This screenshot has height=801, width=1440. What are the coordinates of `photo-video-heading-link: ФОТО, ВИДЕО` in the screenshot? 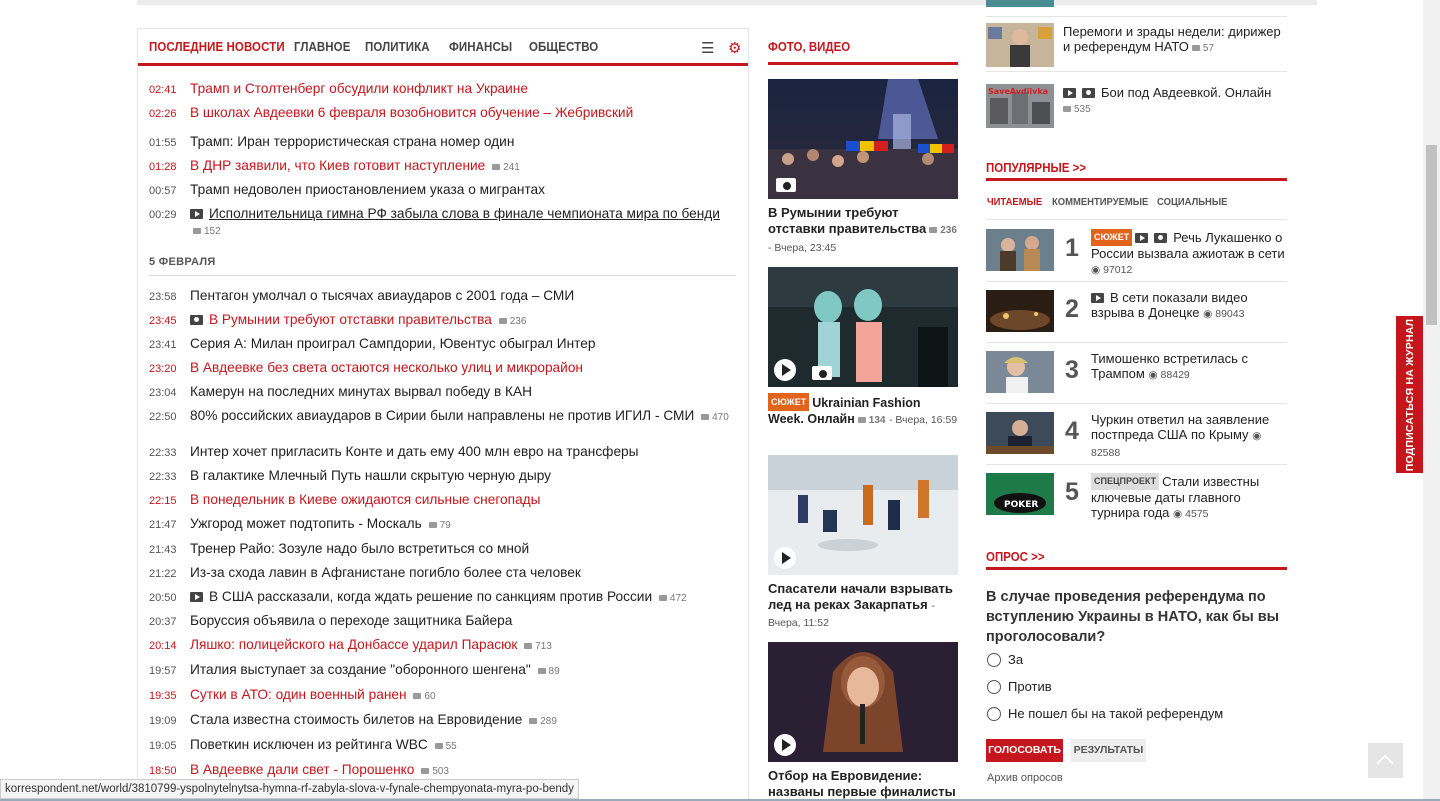 It's located at (809, 47).